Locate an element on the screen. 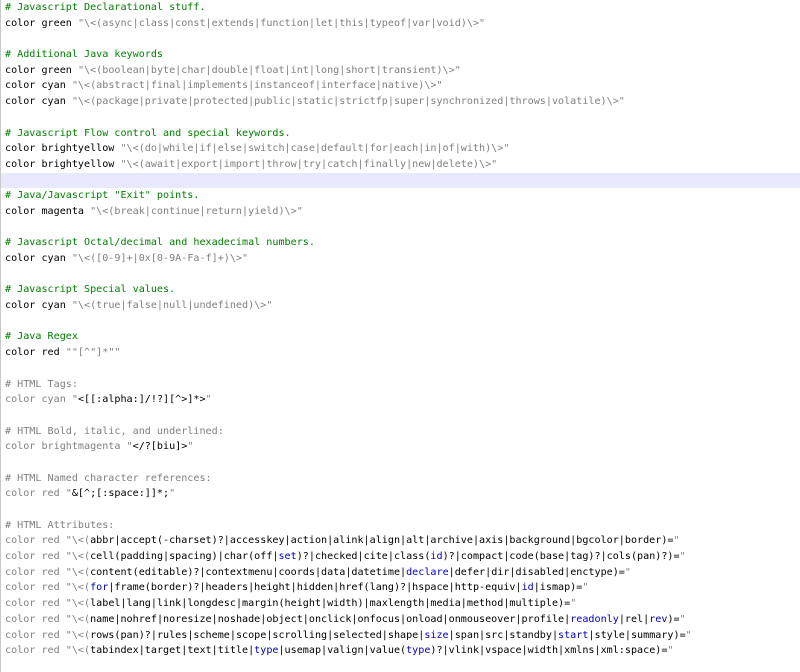  code-token: id is located at coordinates (436, 557).